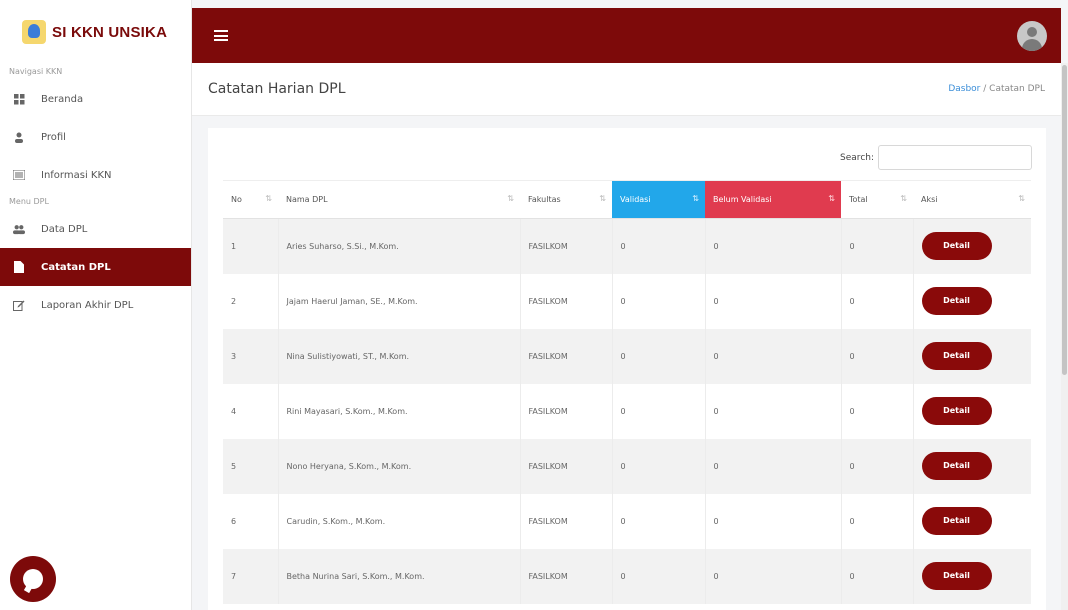 Image resolution: width=1068 pixels, height=610 pixels. Describe the element at coordinates (95, 305) in the screenshot. I see `sidebar-item-laporan-akhir-dpl: Laporan Akhir DPL` at that location.